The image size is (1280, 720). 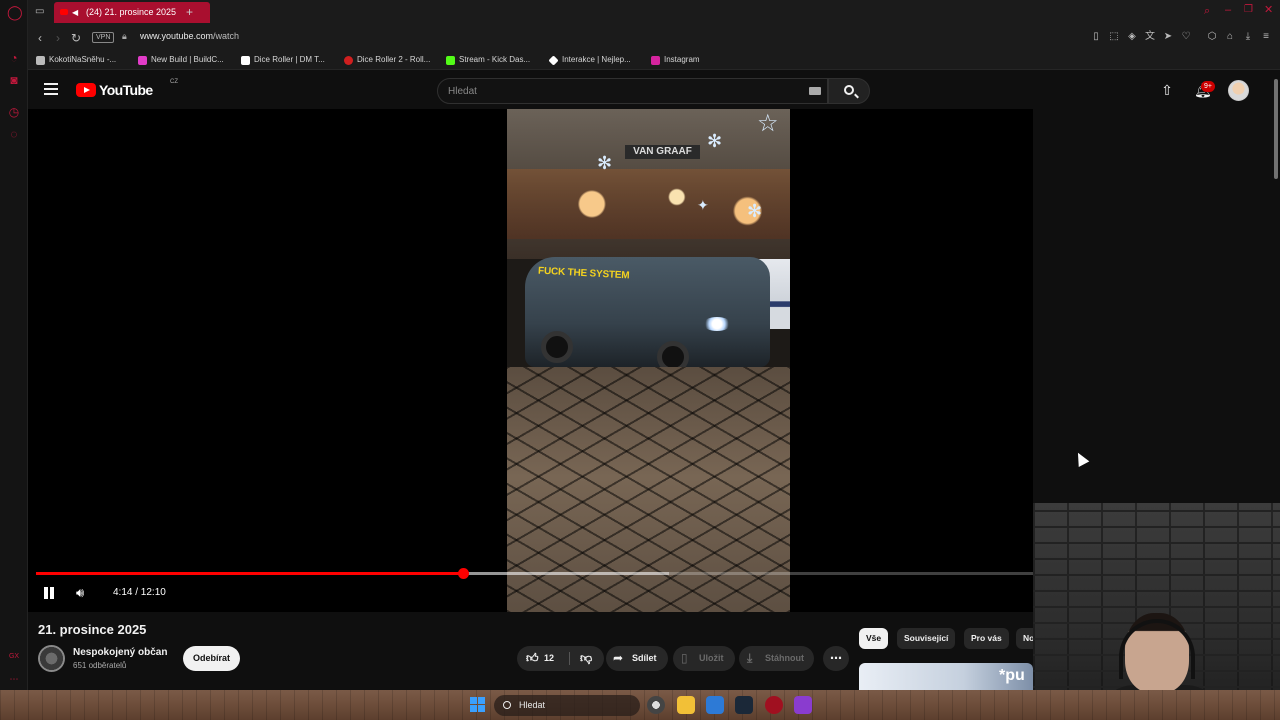 I want to click on opera-gx-taskbar-icon, so click(x=656, y=705).